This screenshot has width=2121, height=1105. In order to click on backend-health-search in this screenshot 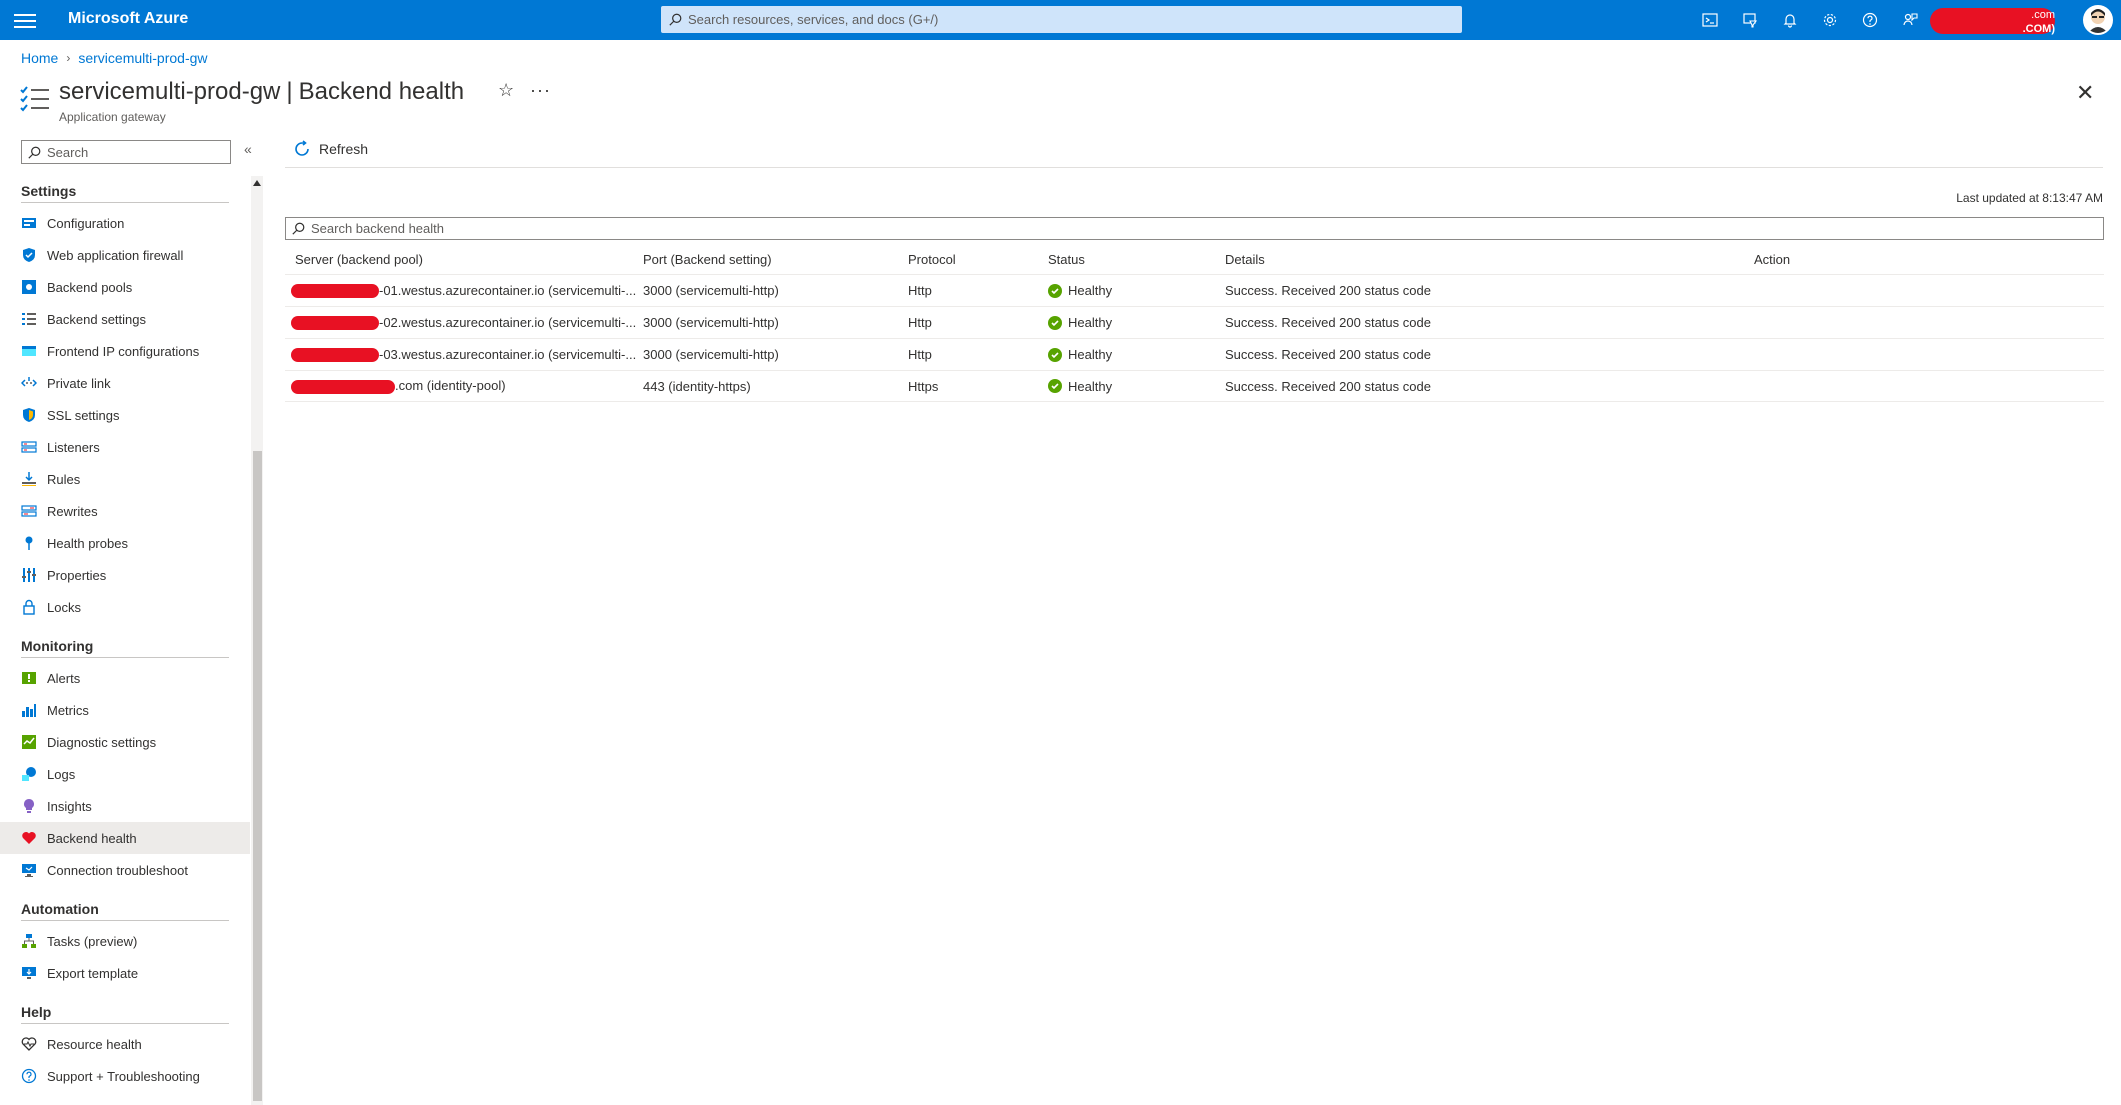, I will do `click(1194, 228)`.